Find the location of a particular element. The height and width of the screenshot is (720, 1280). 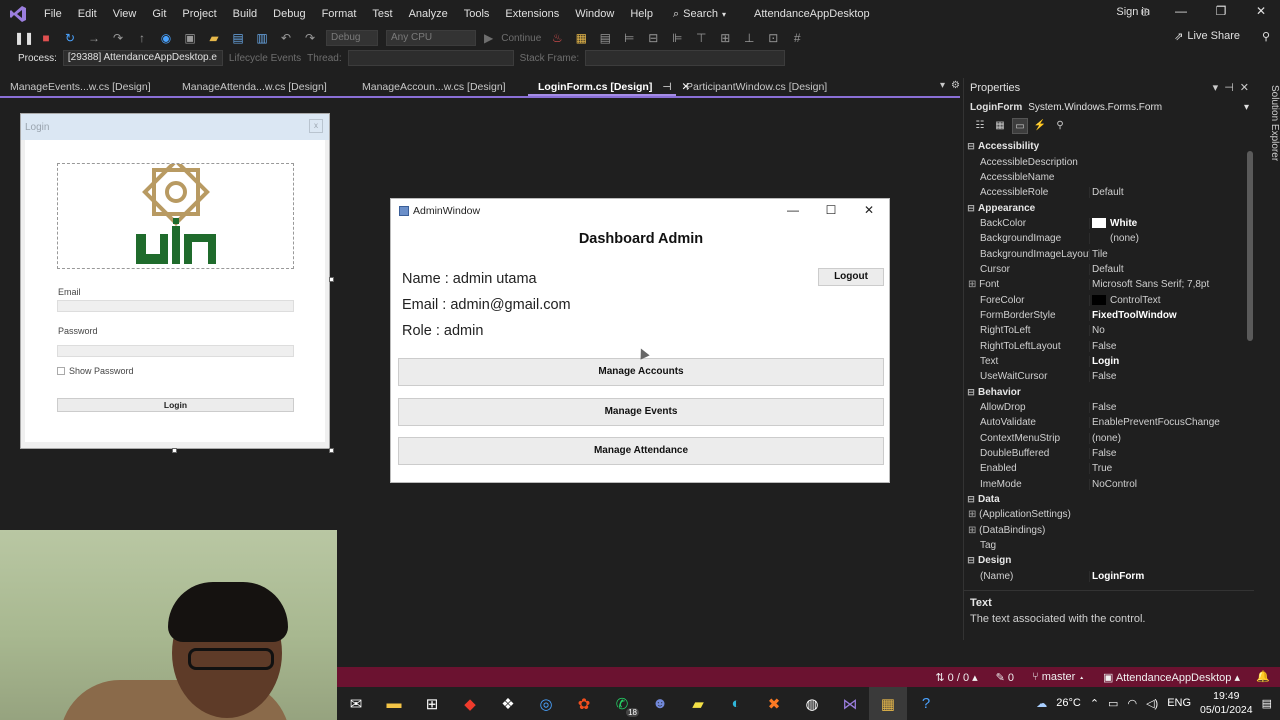

properties-view-icon: ▭ is located at coordinates (1020, 126).